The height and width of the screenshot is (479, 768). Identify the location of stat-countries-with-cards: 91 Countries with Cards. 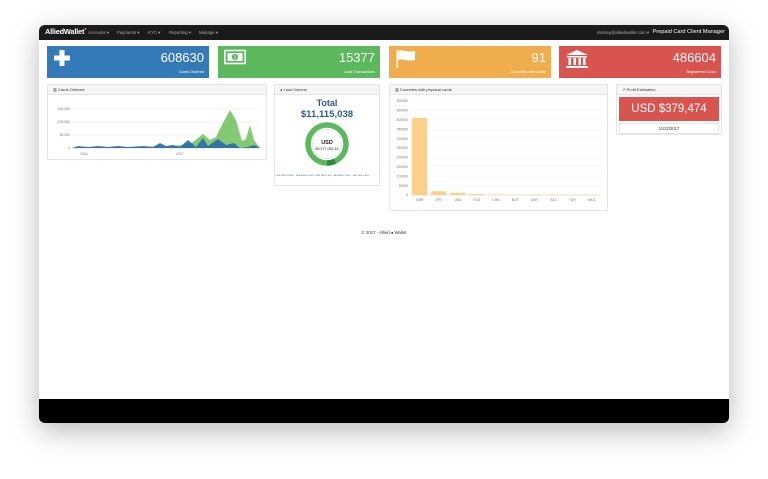
(470, 62).